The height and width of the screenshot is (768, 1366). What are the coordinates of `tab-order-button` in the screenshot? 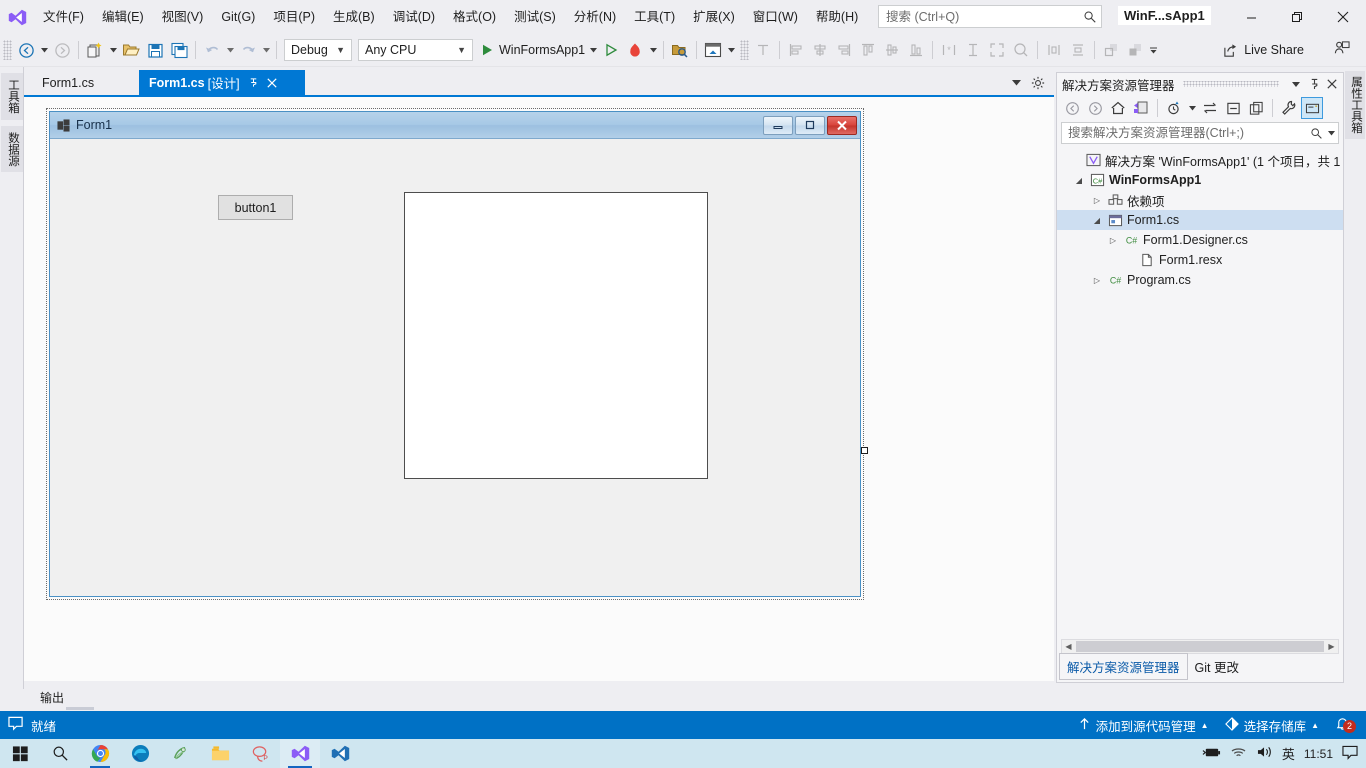 It's located at (763, 50).